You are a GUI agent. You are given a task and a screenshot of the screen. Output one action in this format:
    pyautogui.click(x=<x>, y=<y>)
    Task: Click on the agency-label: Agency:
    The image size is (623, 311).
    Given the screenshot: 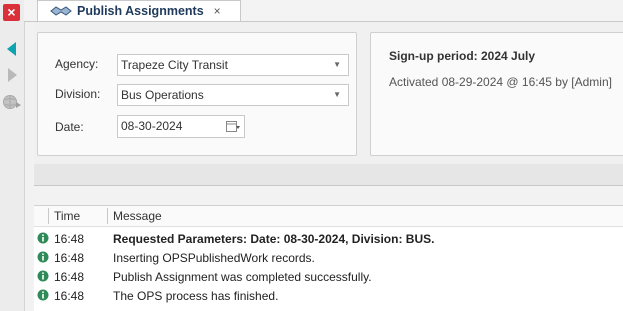 What is the action you would take?
    pyautogui.click(x=77, y=64)
    